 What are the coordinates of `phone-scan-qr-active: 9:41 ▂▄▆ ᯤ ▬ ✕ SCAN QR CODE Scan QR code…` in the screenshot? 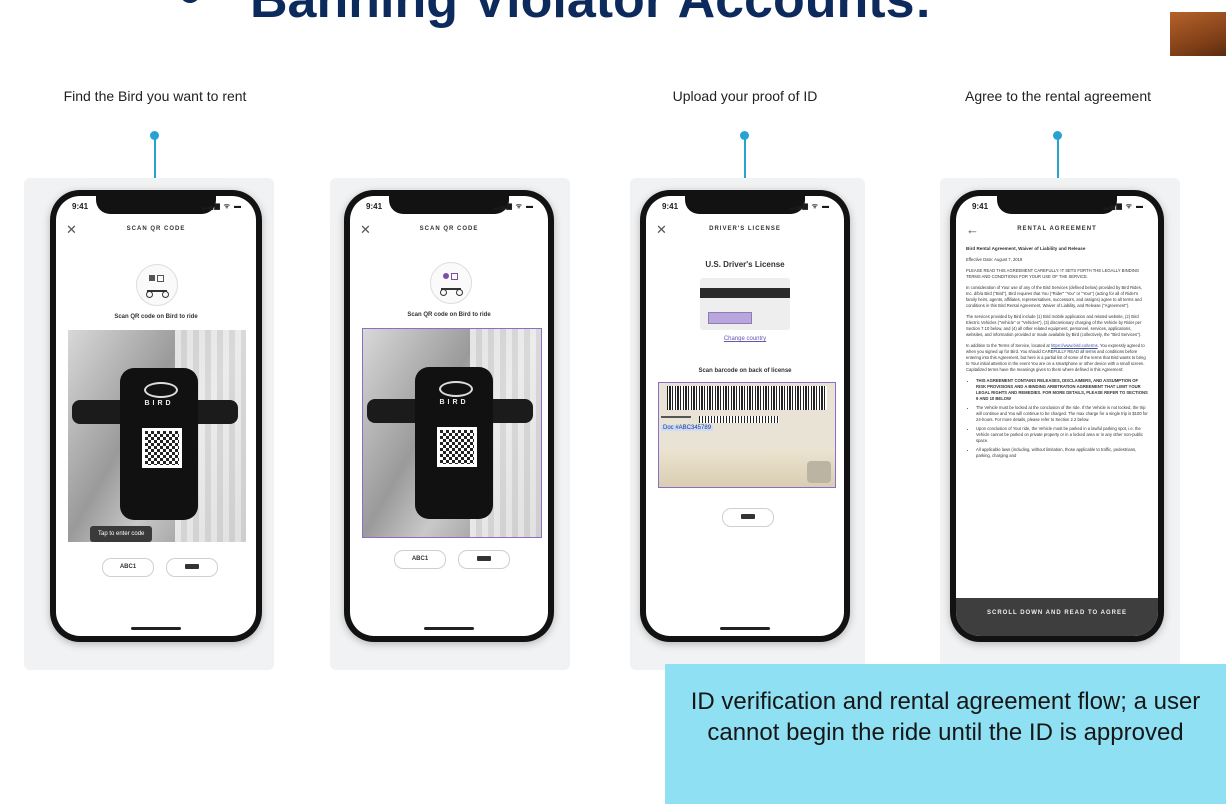 It's located at (449, 416).